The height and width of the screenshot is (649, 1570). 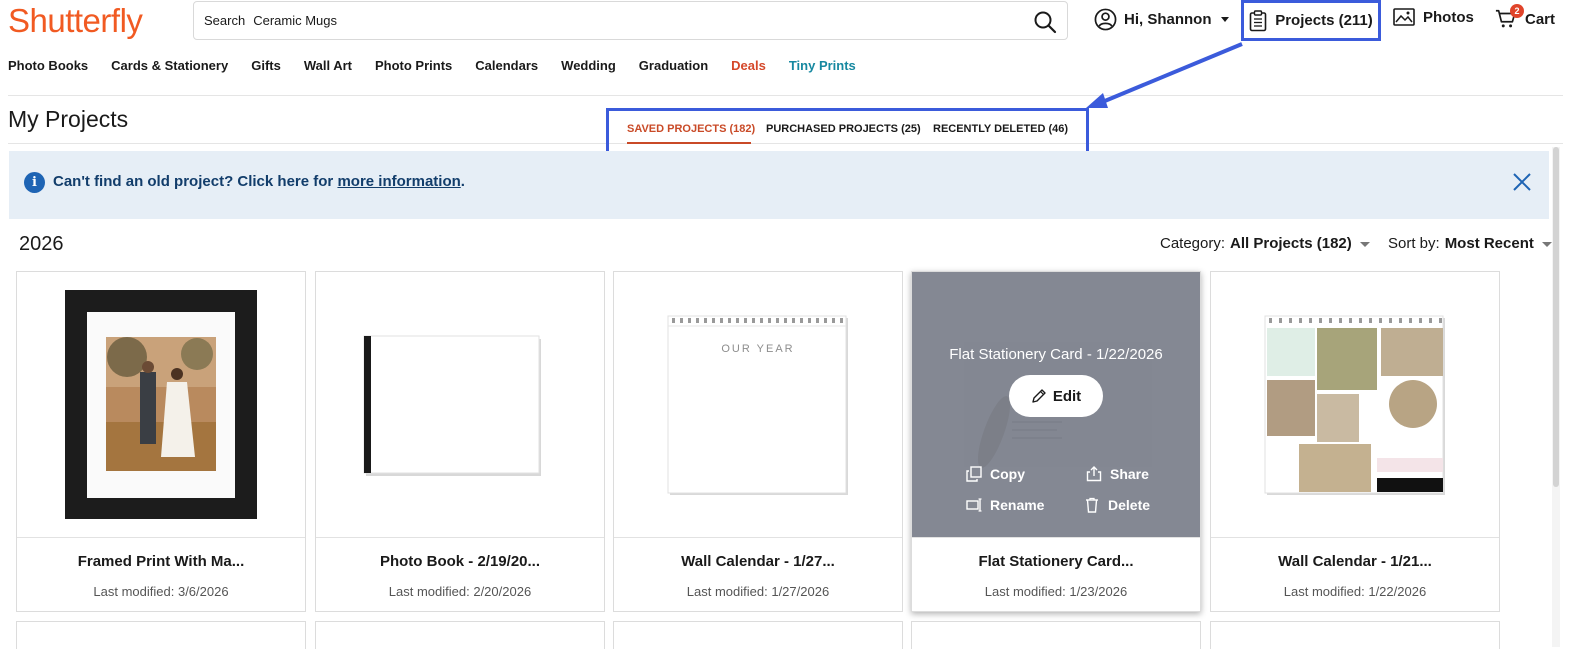 I want to click on banner-suffix: ., so click(x=462, y=181).